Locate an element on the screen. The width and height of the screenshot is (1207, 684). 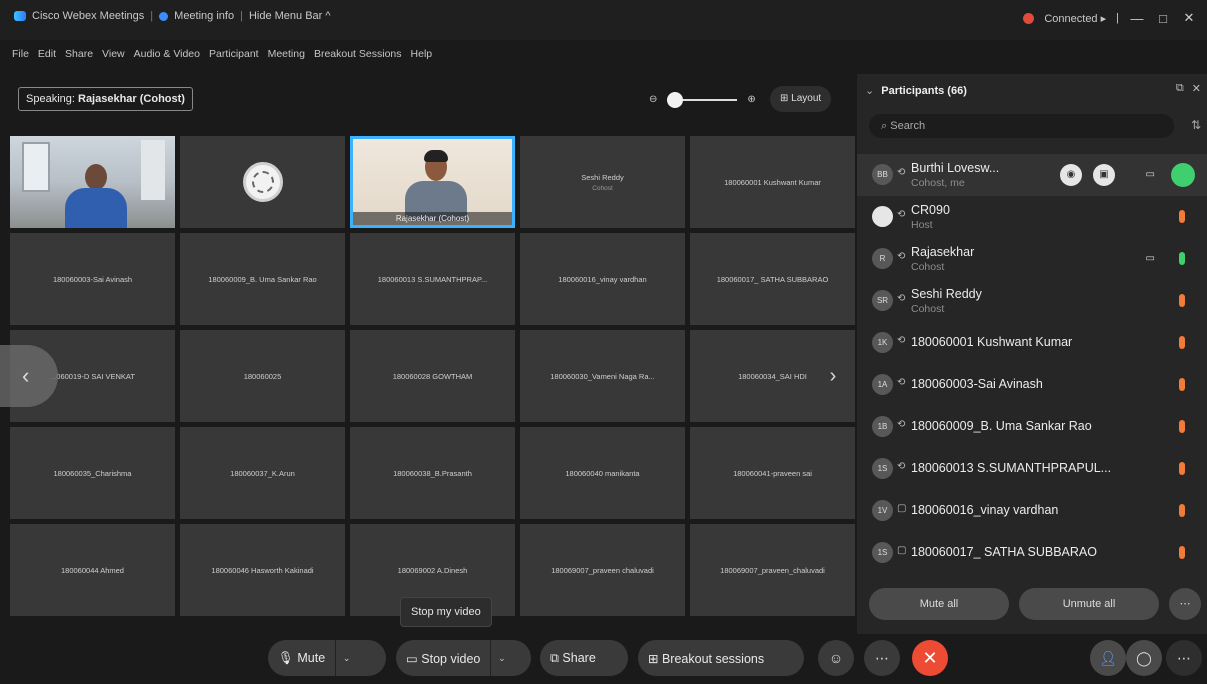
tile-name: 180060034_SAI HDI is located at coordinates (772, 376).